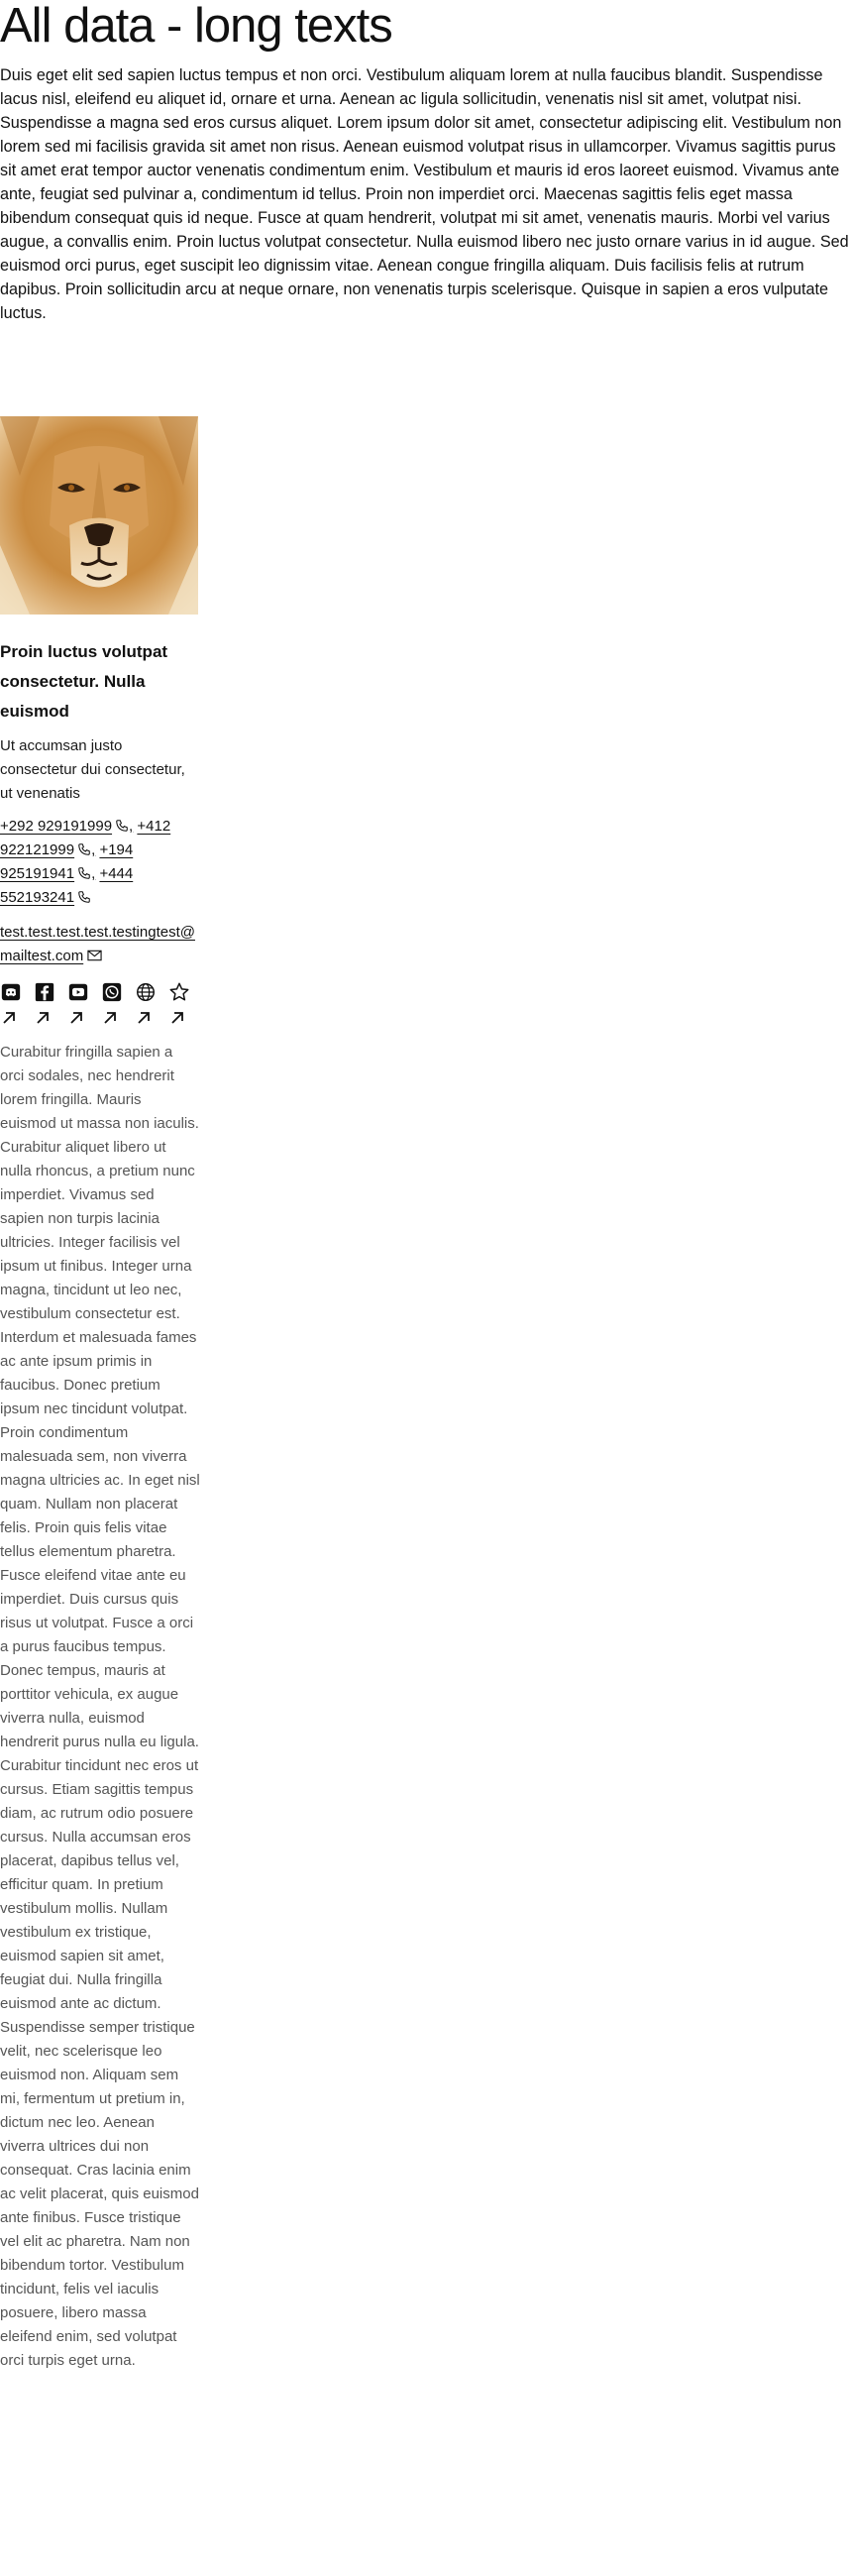  What do you see at coordinates (196, 26) in the screenshot?
I see `page-title: All data - long texts` at bounding box center [196, 26].